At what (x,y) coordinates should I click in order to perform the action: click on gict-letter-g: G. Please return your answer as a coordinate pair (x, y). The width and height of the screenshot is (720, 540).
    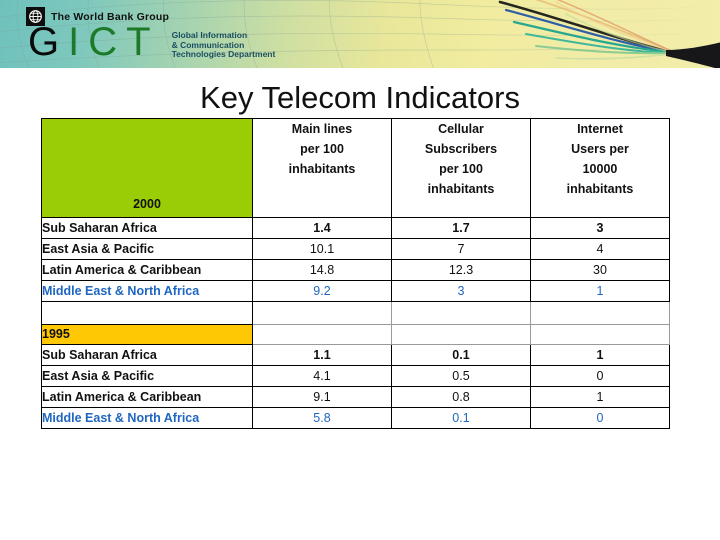
    Looking at the image, I should click on (48, 42).